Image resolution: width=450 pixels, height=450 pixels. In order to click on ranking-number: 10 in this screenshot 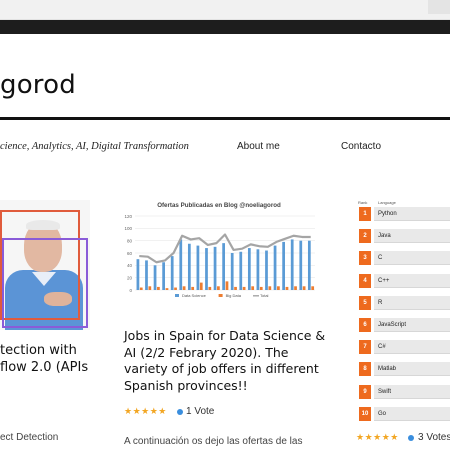, I will do `click(365, 413)`.